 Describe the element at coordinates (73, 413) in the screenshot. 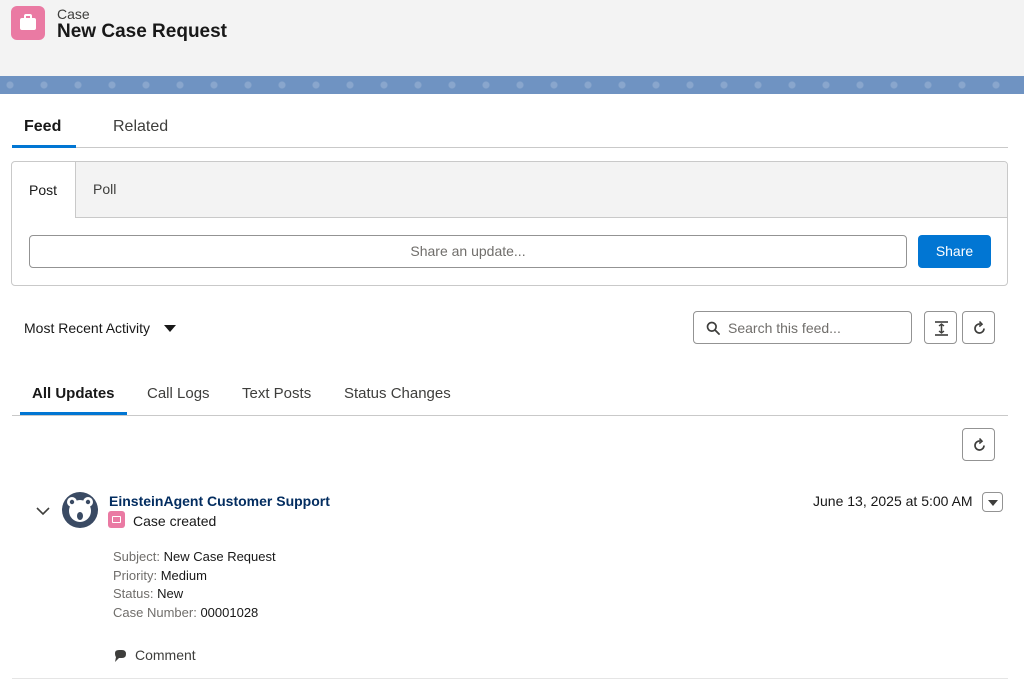

I see `active-filter-indicator` at that location.